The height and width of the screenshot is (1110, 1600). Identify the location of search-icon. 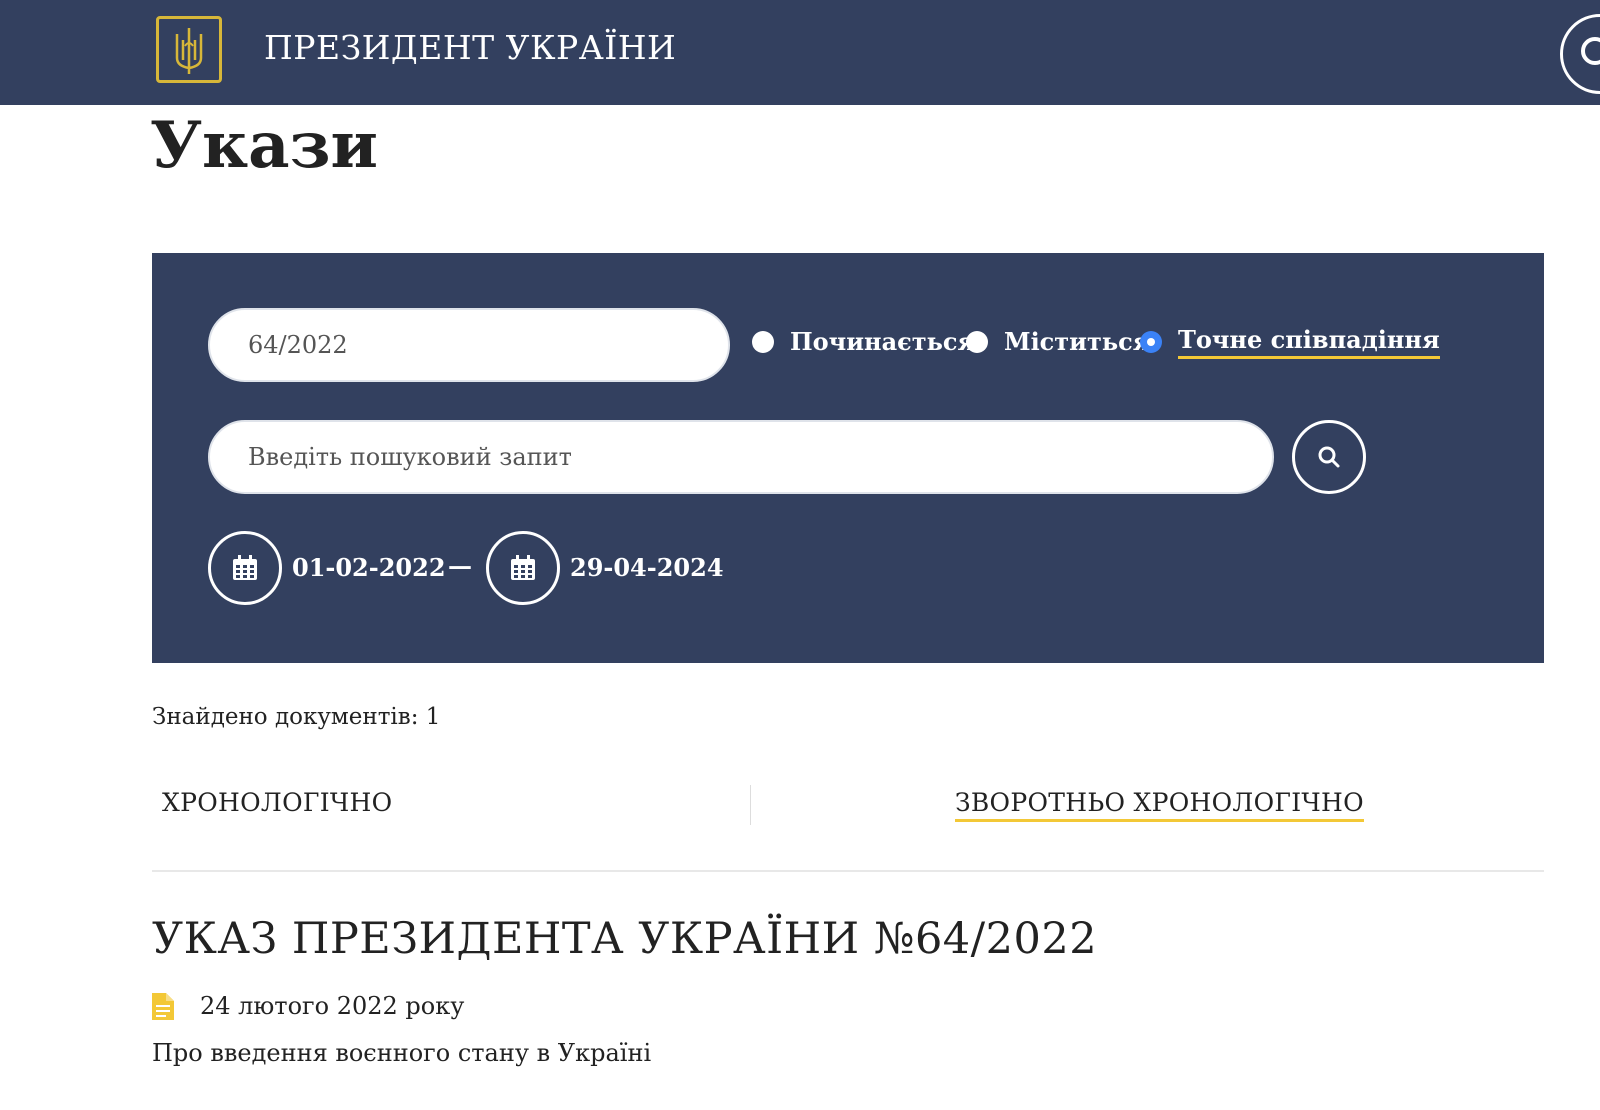
(1329, 457).